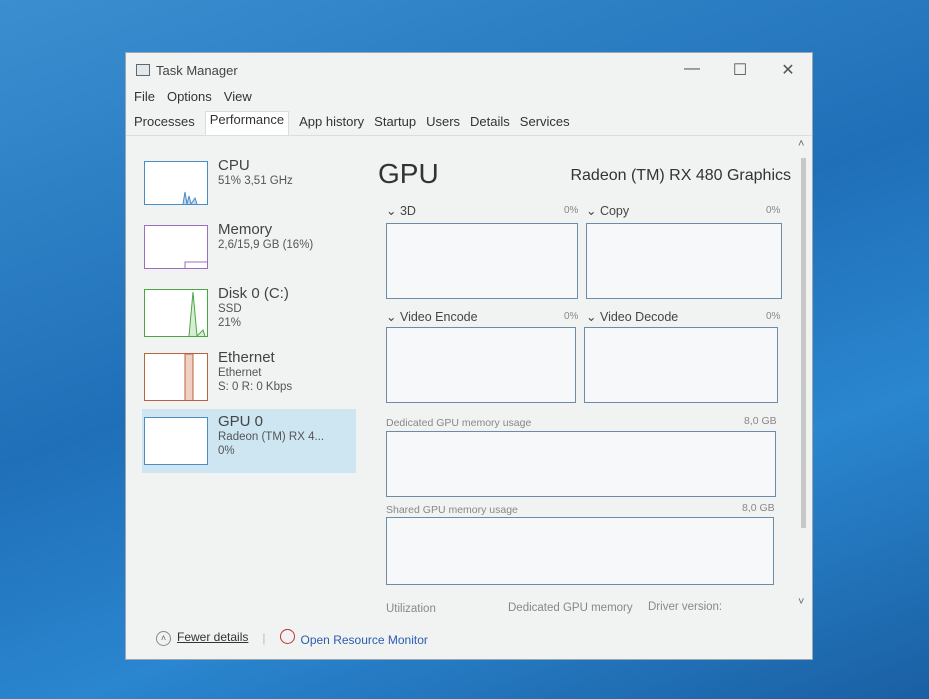 The width and height of the screenshot is (929, 699). What do you see at coordinates (176, 247) in the screenshot?
I see `memory-mini-graph` at bounding box center [176, 247].